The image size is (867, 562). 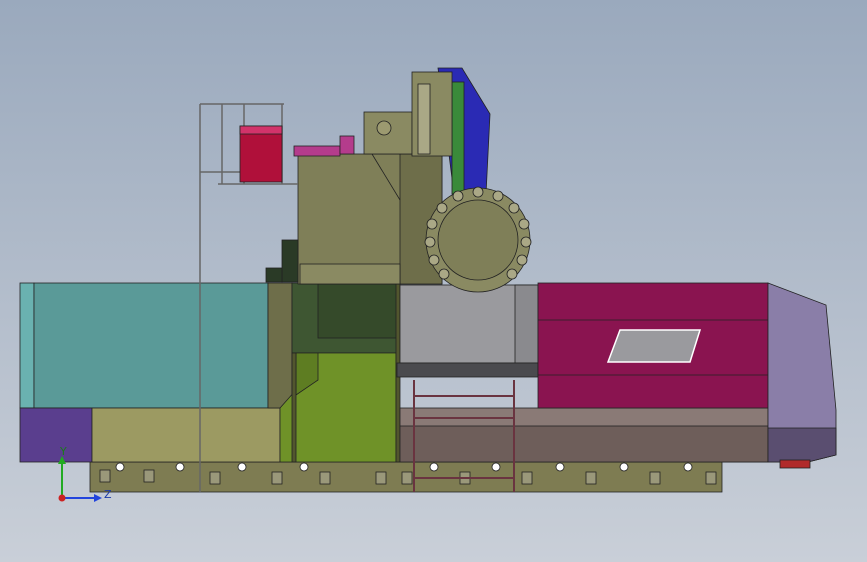 I want to click on foot-pad, so click(x=795, y=464).